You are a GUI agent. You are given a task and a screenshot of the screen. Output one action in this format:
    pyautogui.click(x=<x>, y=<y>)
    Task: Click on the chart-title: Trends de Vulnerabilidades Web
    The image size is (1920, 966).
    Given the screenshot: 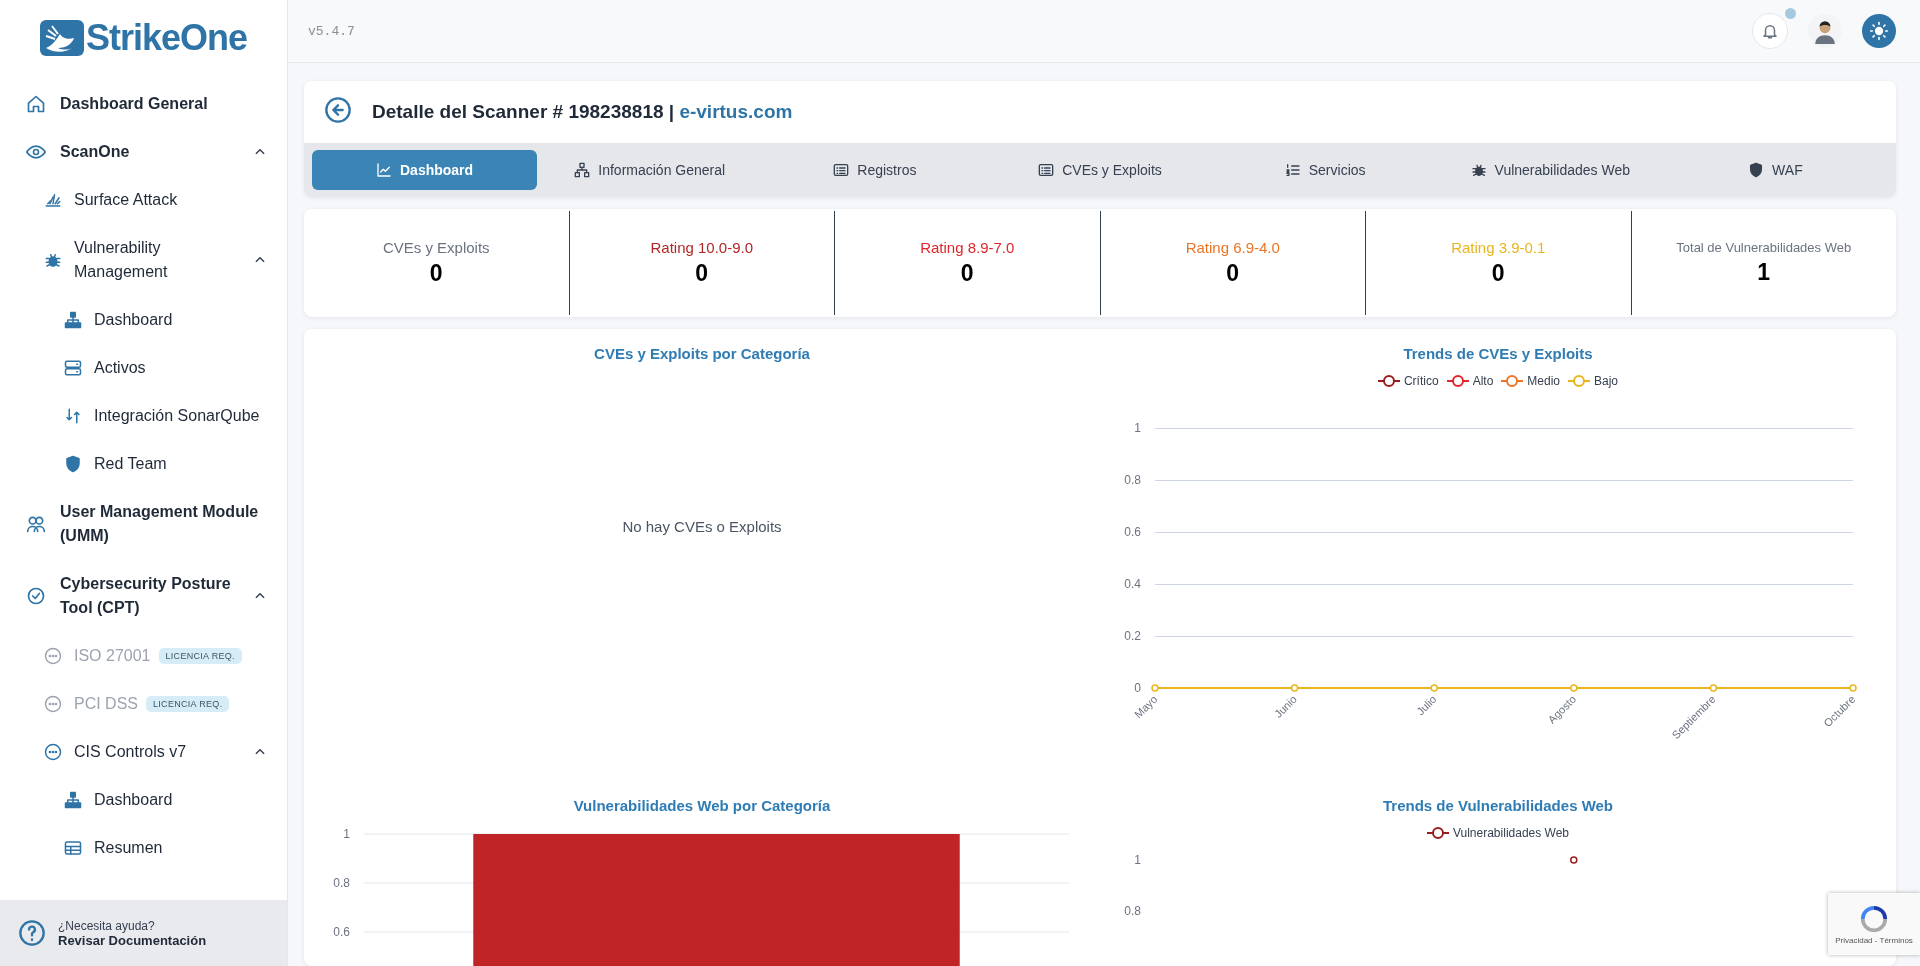 What is the action you would take?
    pyautogui.click(x=1498, y=805)
    